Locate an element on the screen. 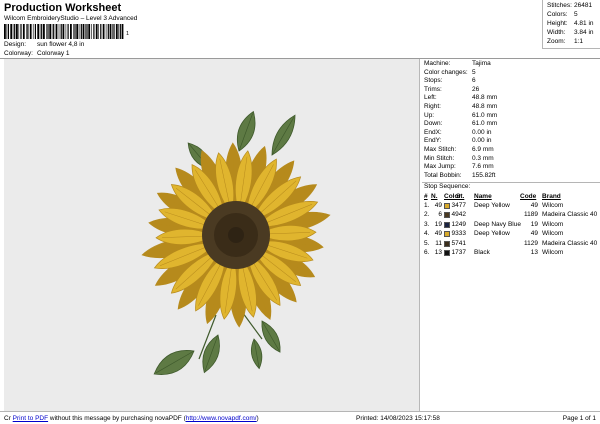 The width and height of the screenshot is (600, 424). col-num: # is located at coordinates (426, 196).